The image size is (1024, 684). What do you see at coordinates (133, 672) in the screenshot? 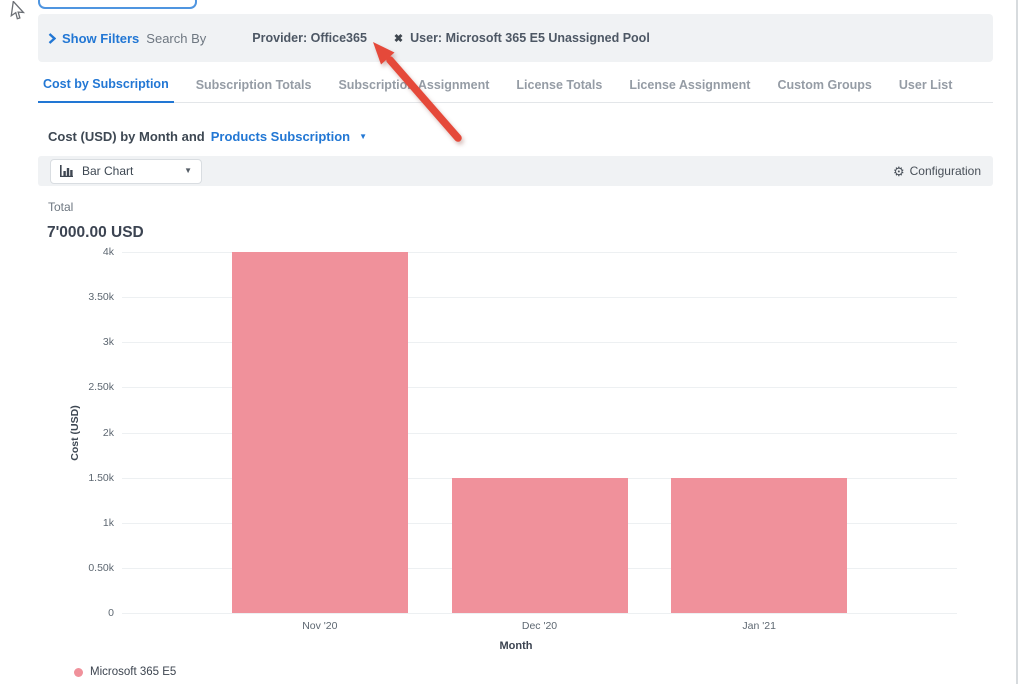
I see `legend-label: Microsoft 365 E5` at bounding box center [133, 672].